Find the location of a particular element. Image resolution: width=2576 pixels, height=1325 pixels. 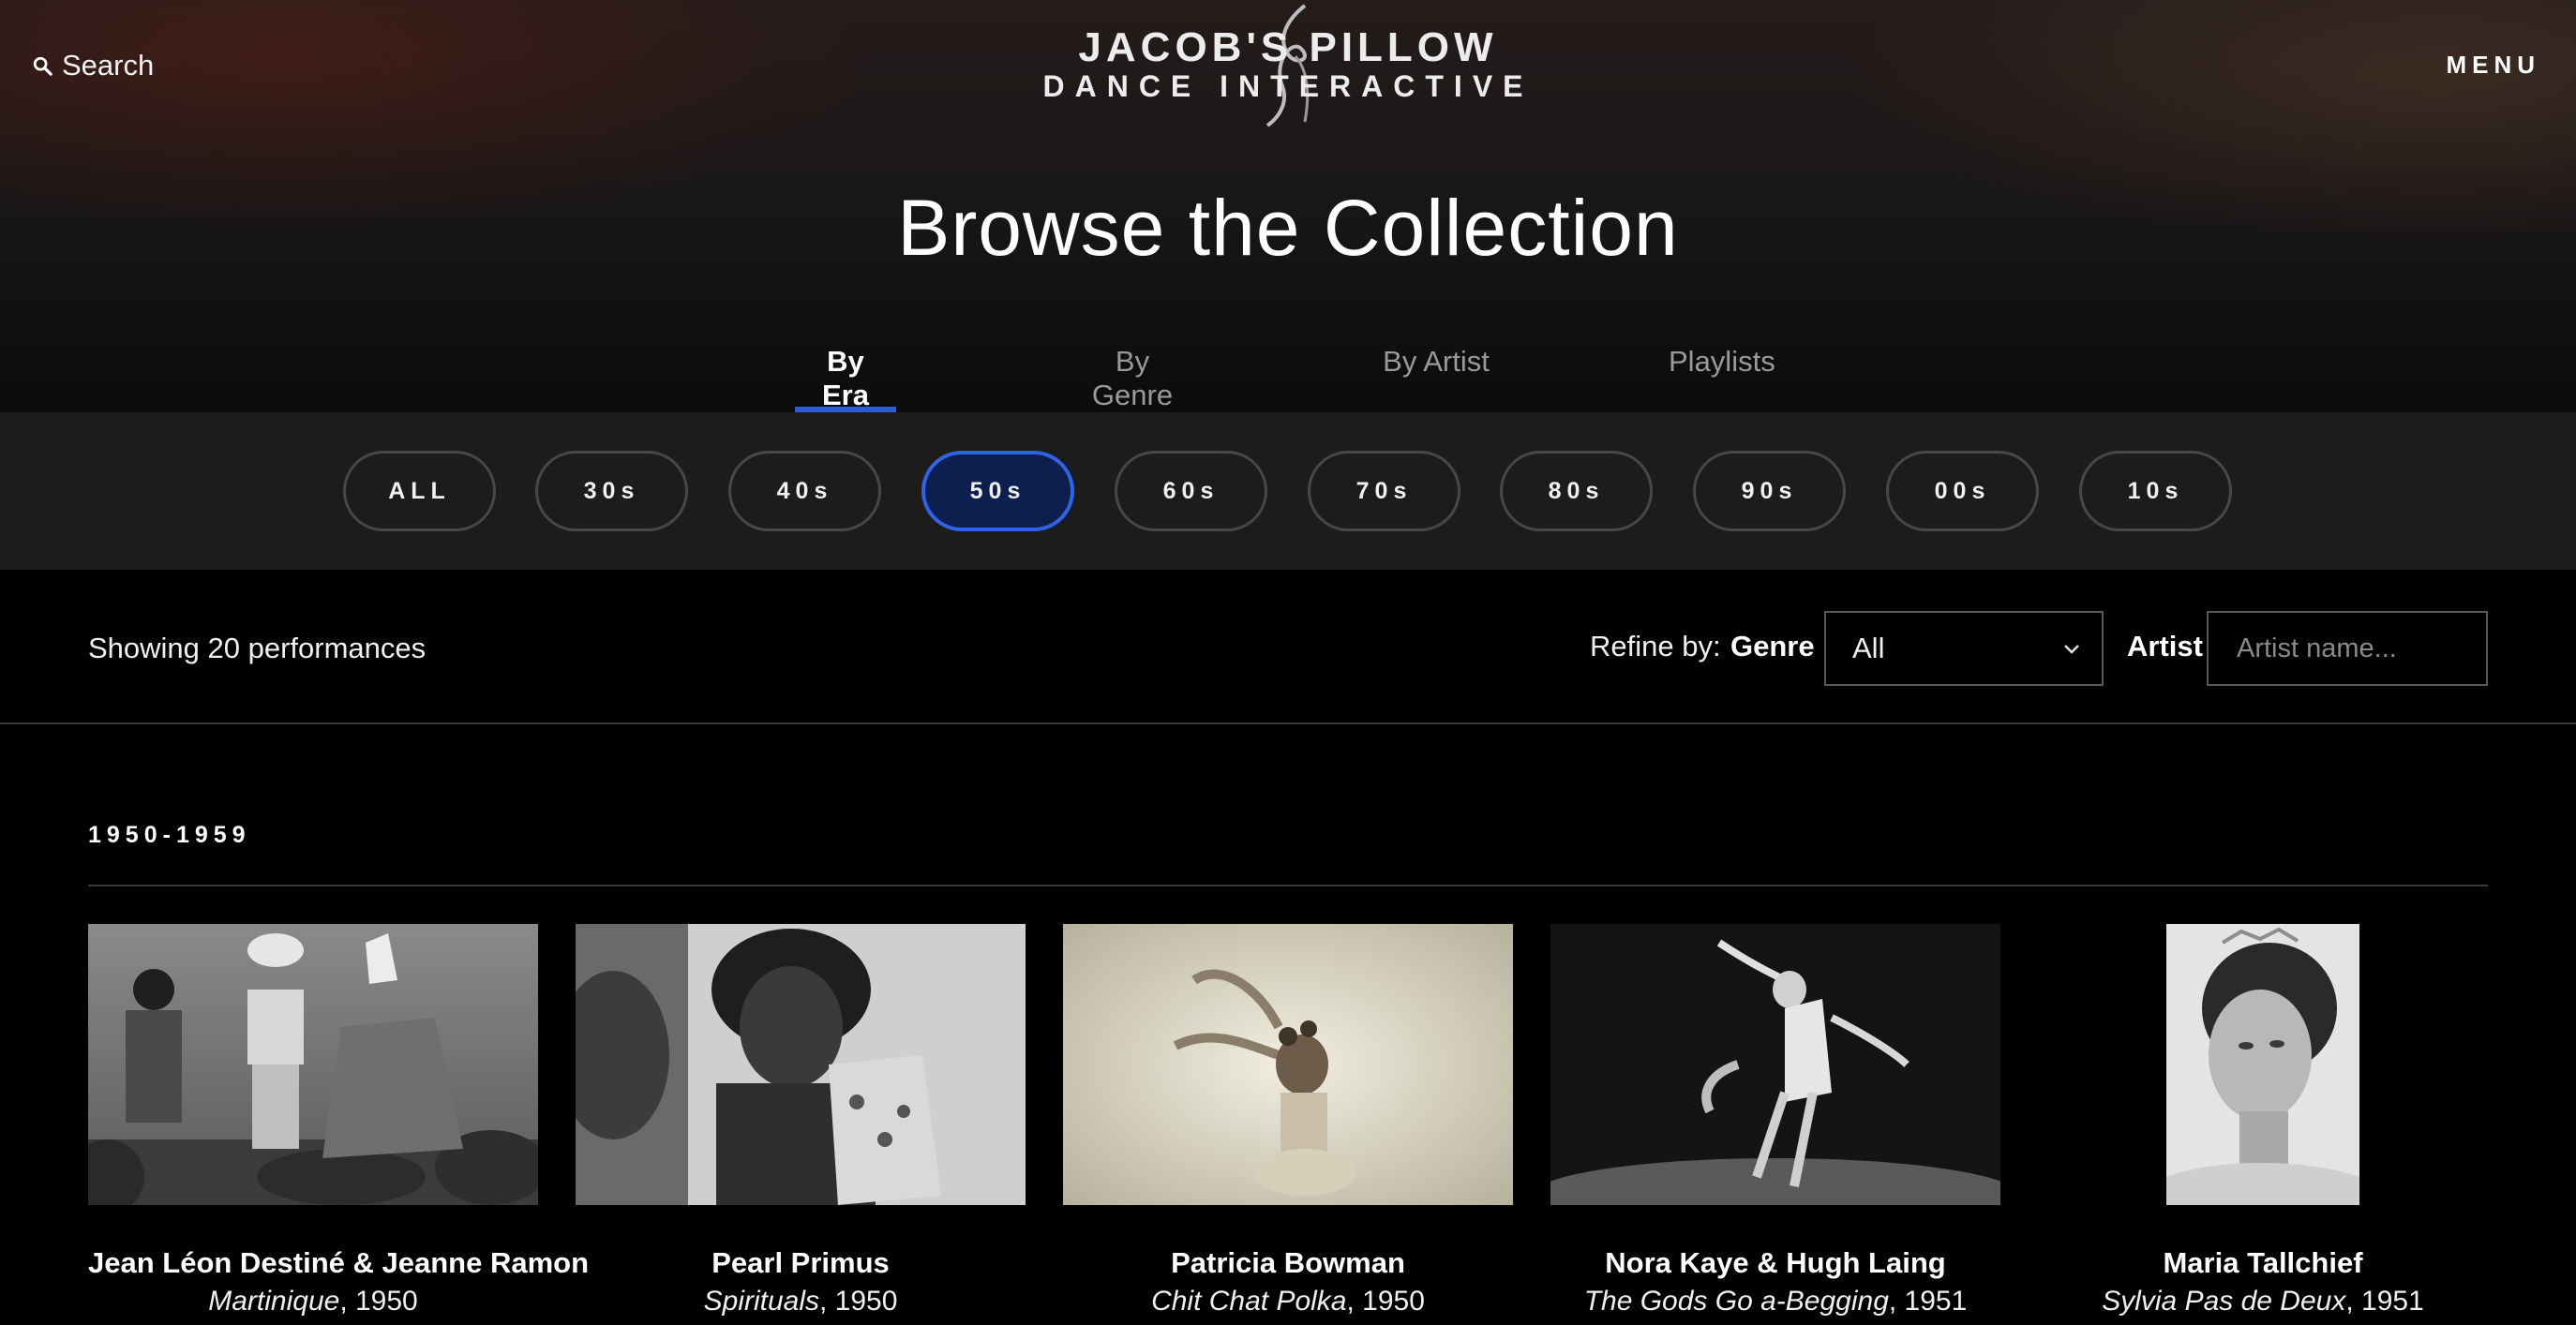

era-label: 90s is located at coordinates (1770, 490).